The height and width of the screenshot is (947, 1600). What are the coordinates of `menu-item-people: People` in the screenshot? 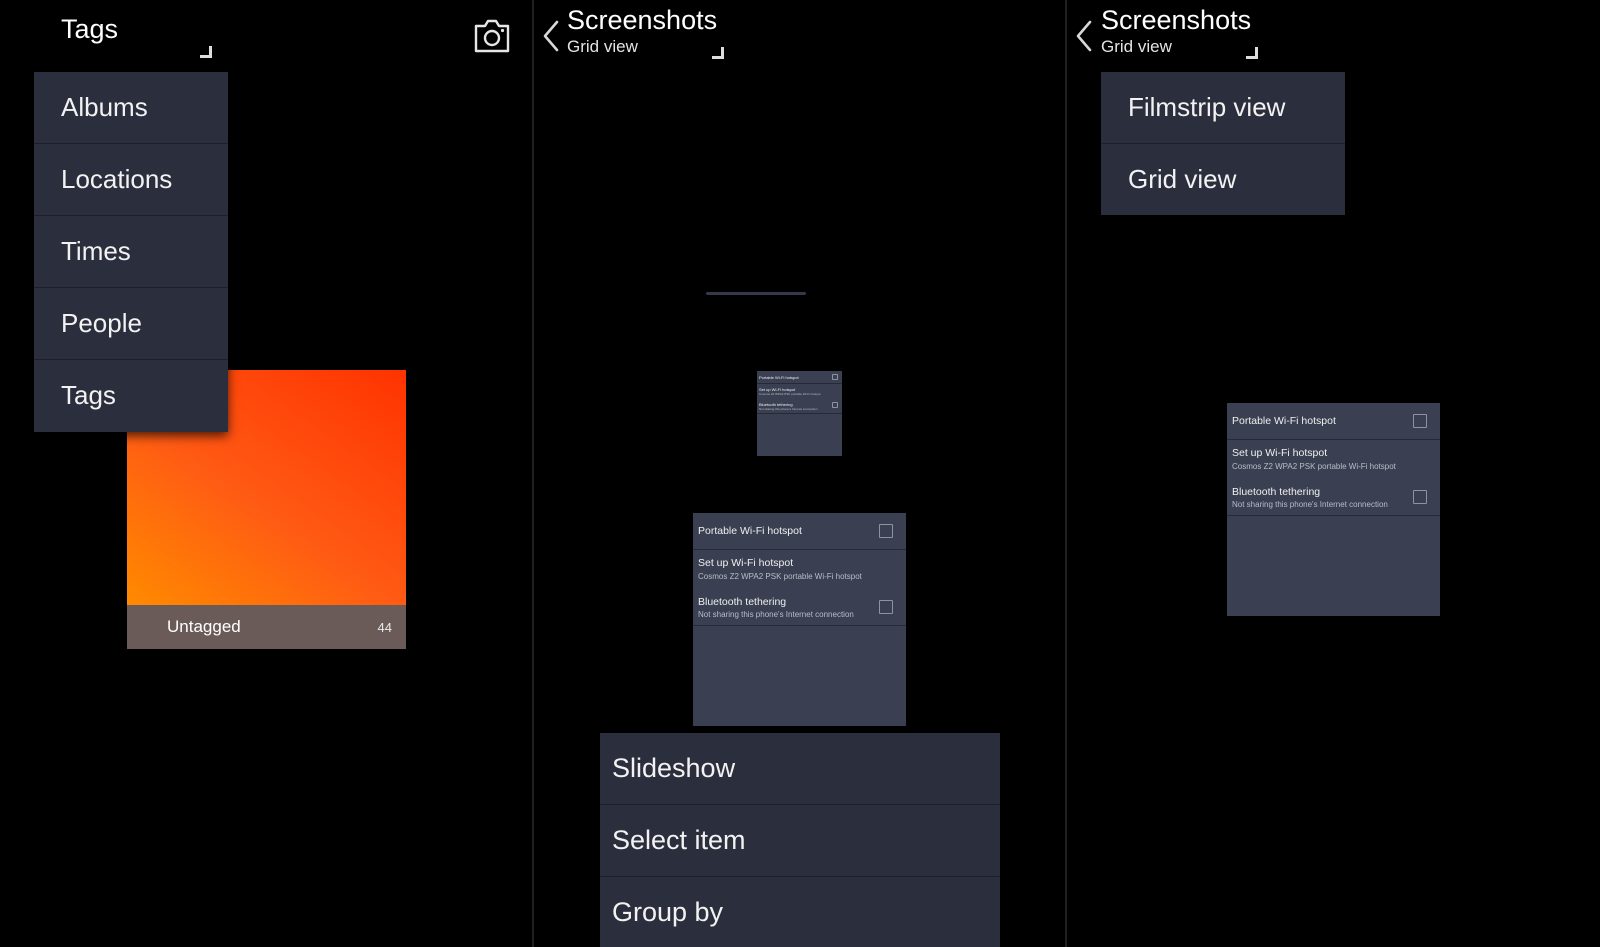 It's located at (131, 323).